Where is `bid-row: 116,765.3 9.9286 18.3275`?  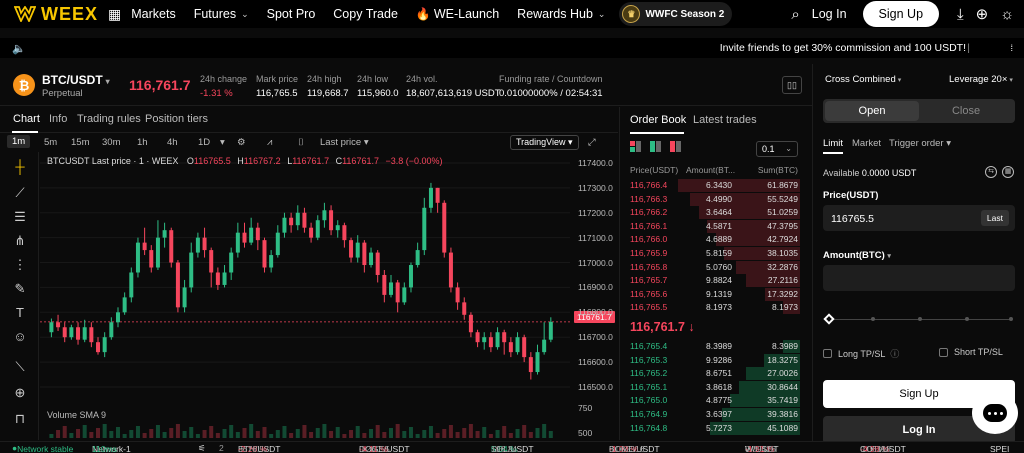 bid-row: 116,765.3 9.9286 18.3275 is located at coordinates (715, 360).